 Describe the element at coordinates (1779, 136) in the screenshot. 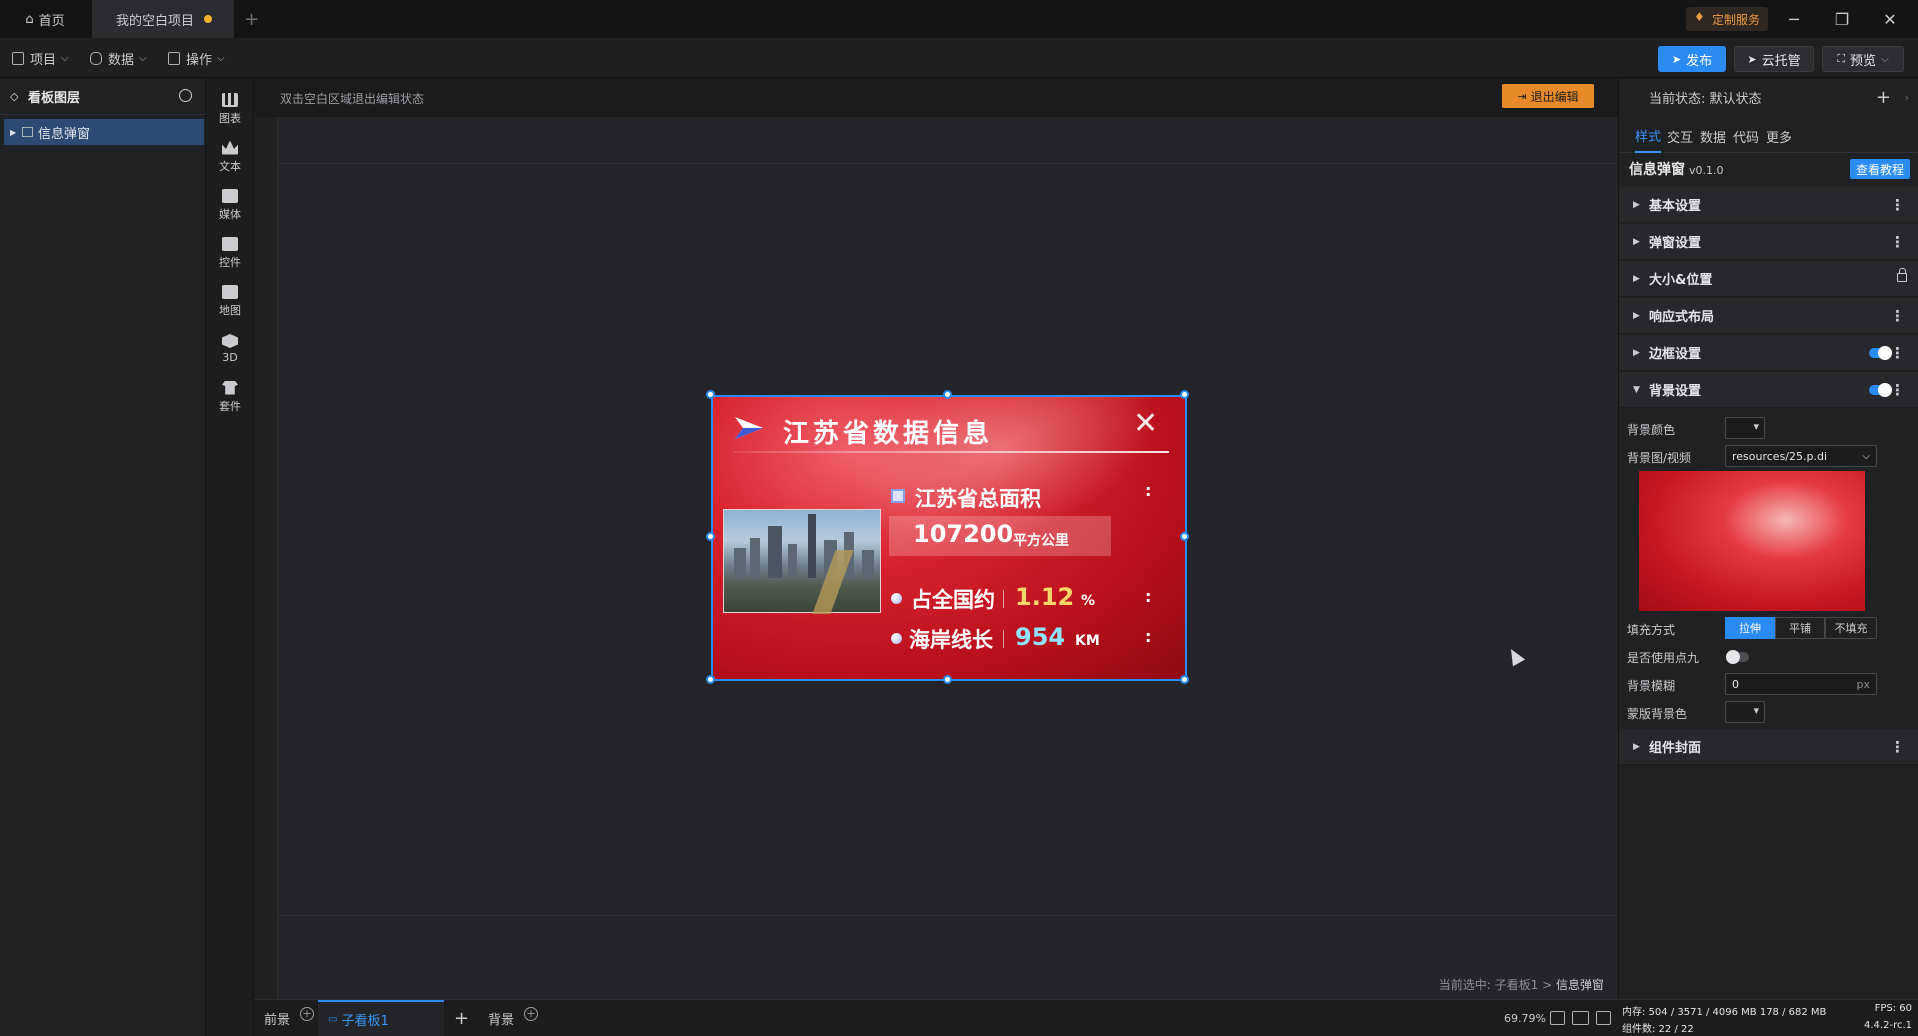

I see `tab-more: 更多` at that location.